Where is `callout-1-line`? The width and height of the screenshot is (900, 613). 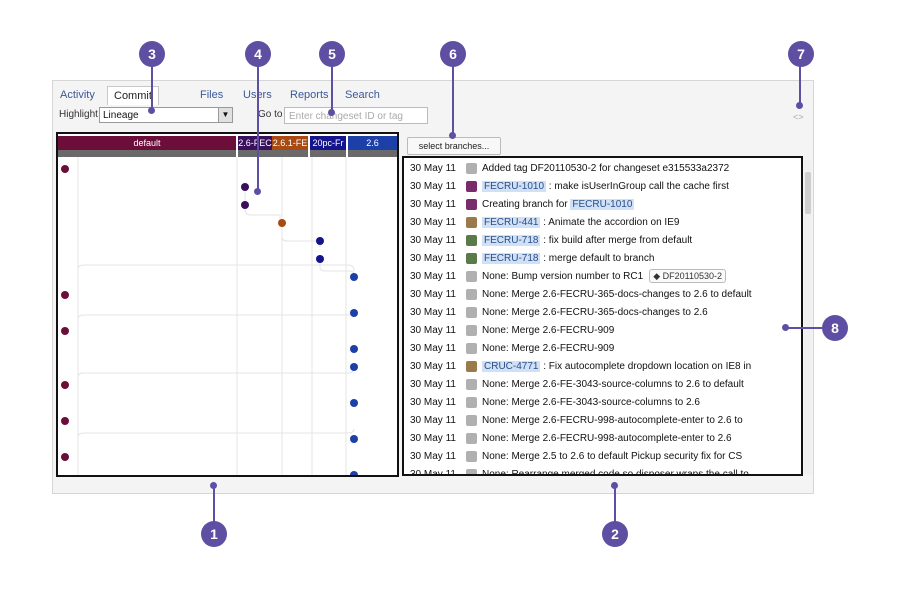 callout-1-line is located at coordinates (214, 504).